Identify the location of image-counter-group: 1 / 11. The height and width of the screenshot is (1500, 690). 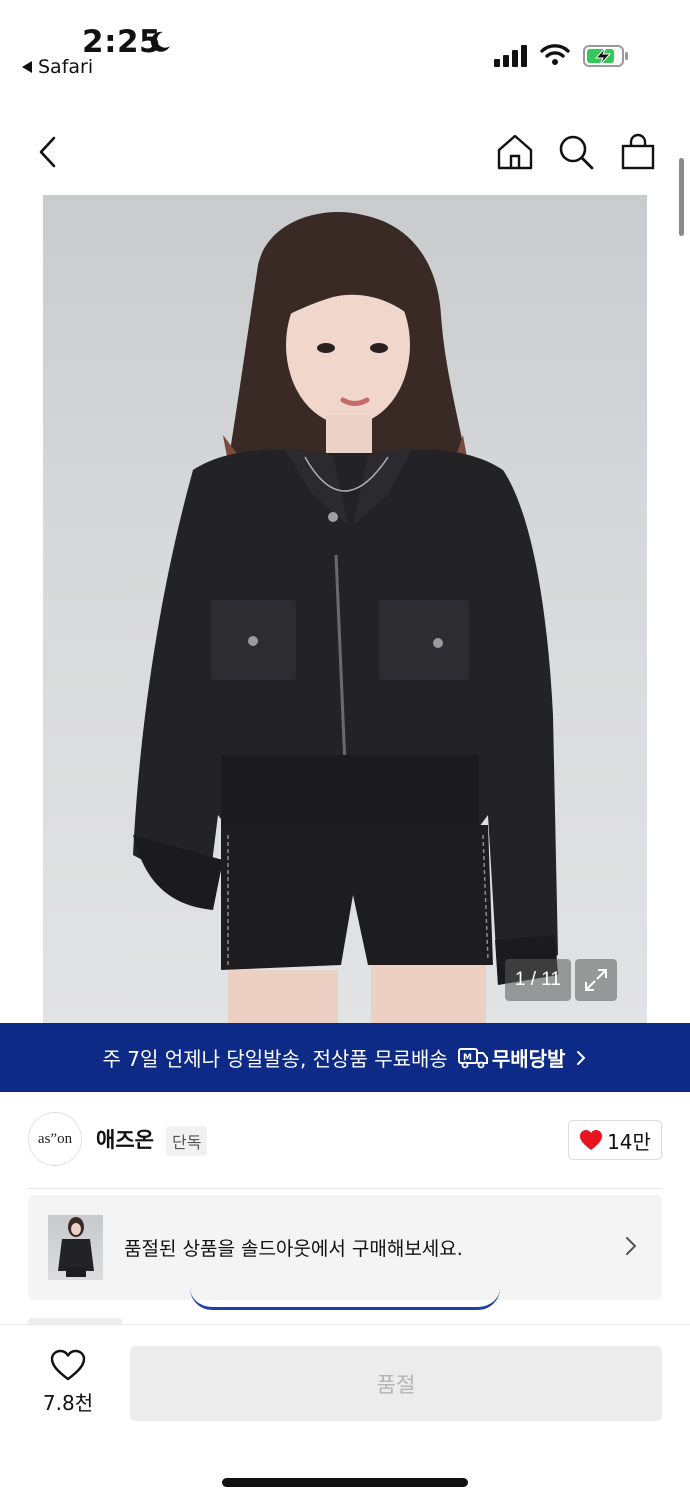
(560, 980).